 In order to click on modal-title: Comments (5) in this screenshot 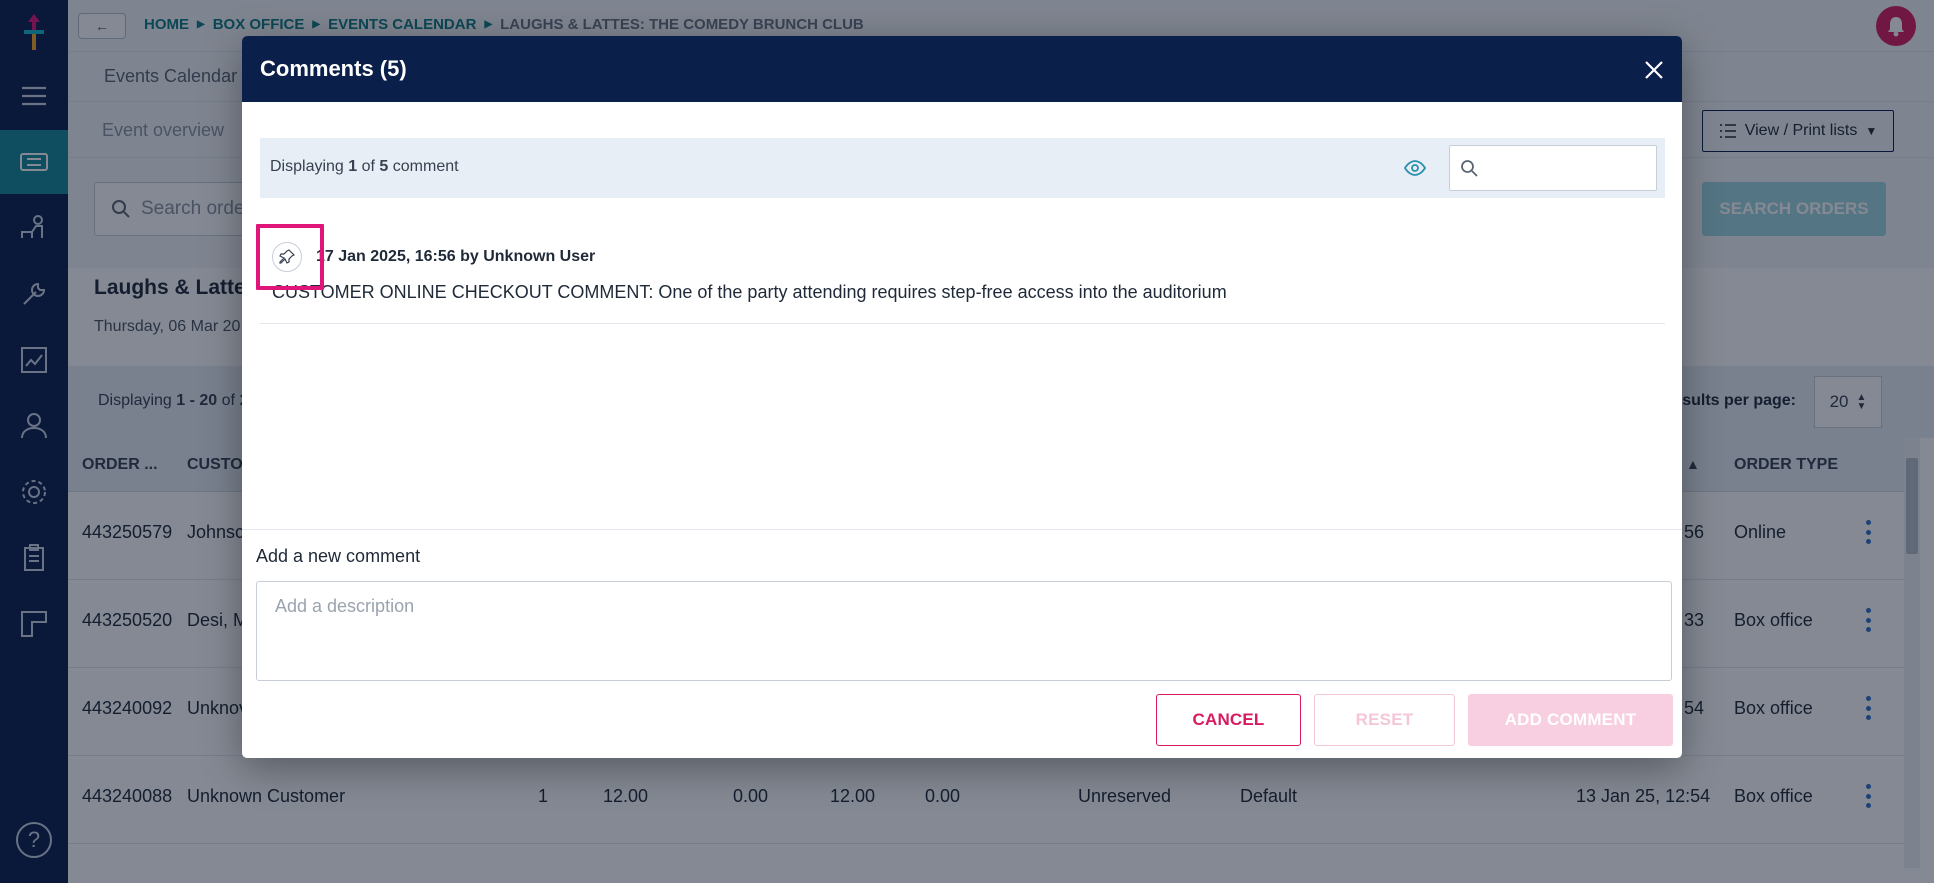, I will do `click(333, 68)`.